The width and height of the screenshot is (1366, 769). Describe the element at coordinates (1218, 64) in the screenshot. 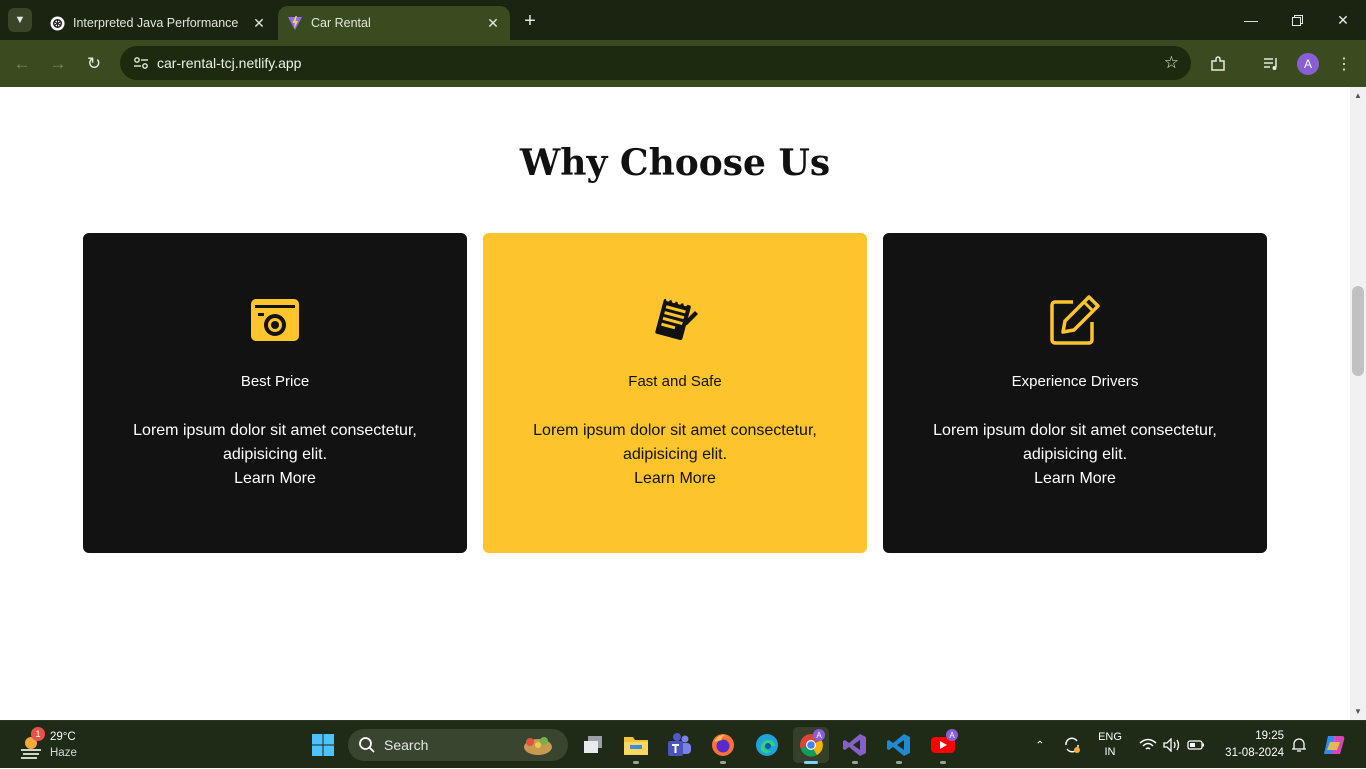

I see `extensions-icon` at that location.